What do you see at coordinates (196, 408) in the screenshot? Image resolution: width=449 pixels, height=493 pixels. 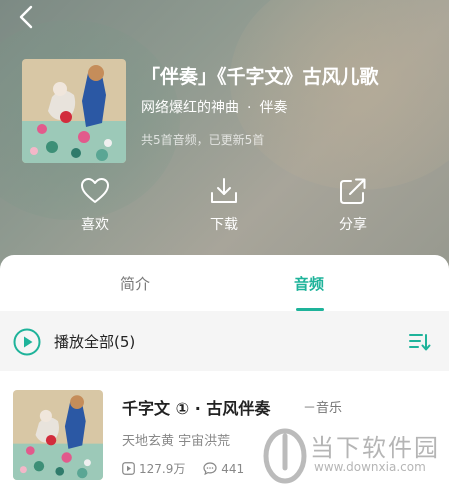 I see `track-title: 千字文 ① · 古风伴奏` at bounding box center [196, 408].